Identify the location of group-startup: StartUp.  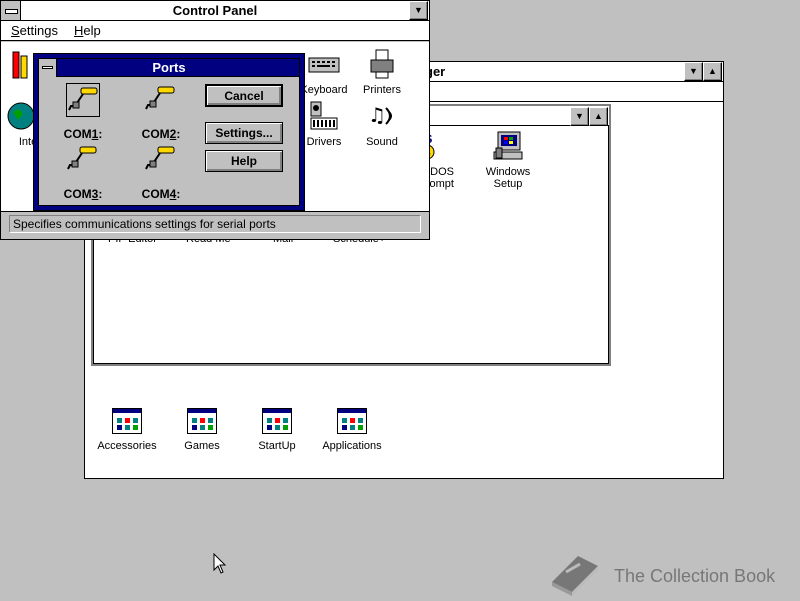
(277, 430).